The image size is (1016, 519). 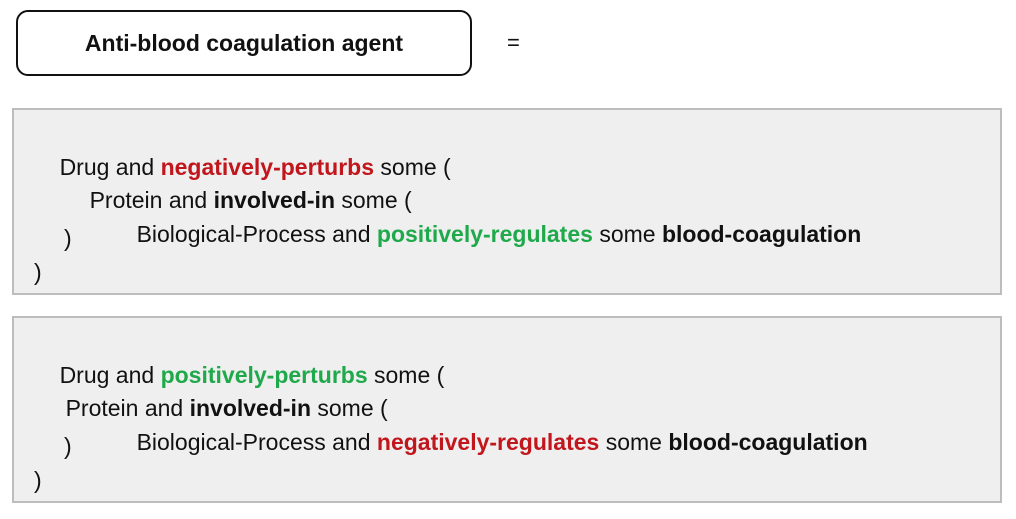 What do you see at coordinates (68, 238) in the screenshot?
I see `definition-1-line-4: )` at bounding box center [68, 238].